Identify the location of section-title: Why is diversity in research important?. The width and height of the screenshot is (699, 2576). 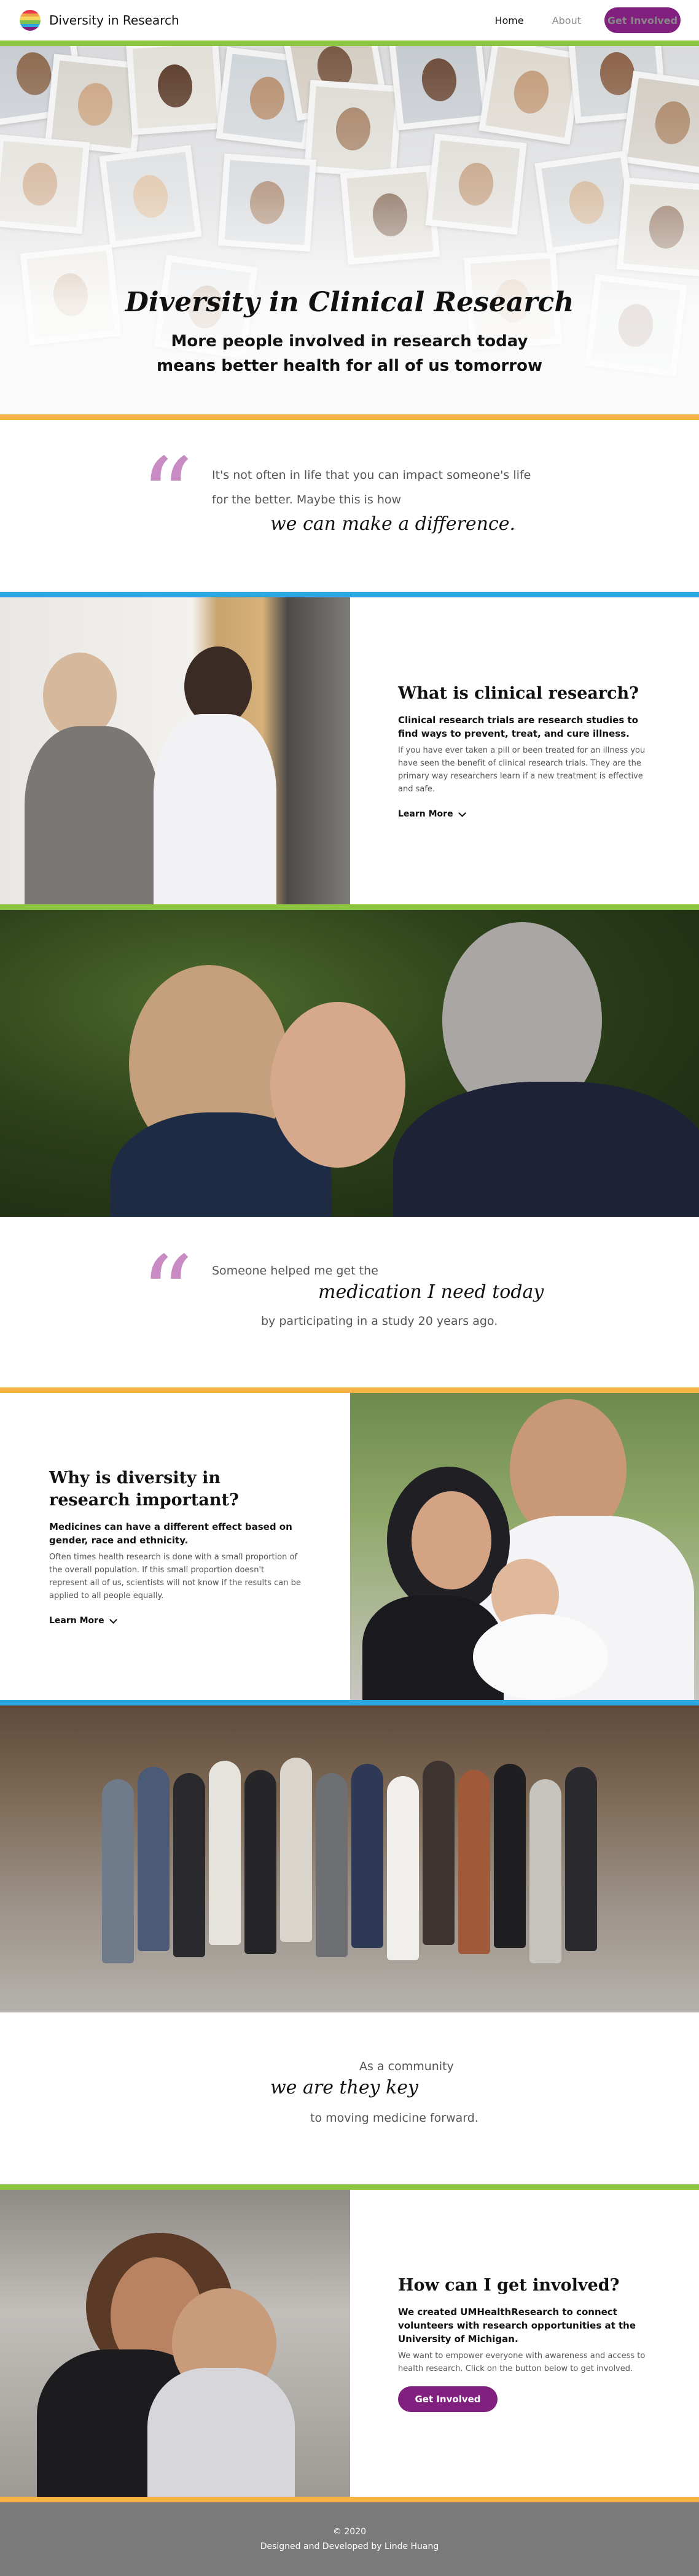
(144, 1489).